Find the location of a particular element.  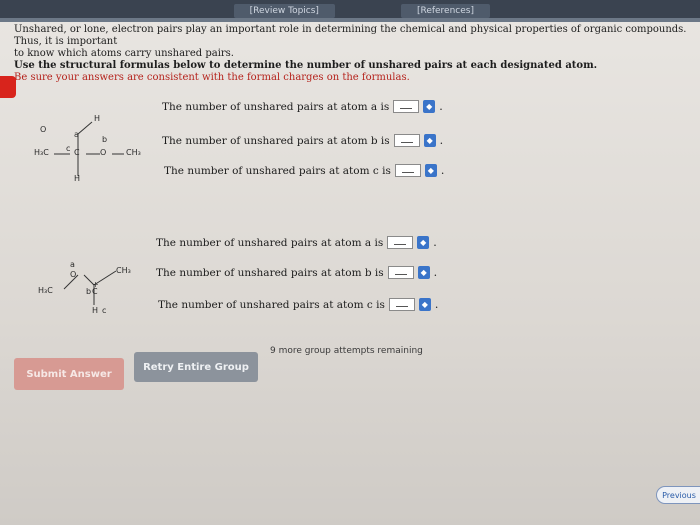

review-topics-link: [Review Topics] is located at coordinates (284, 11).